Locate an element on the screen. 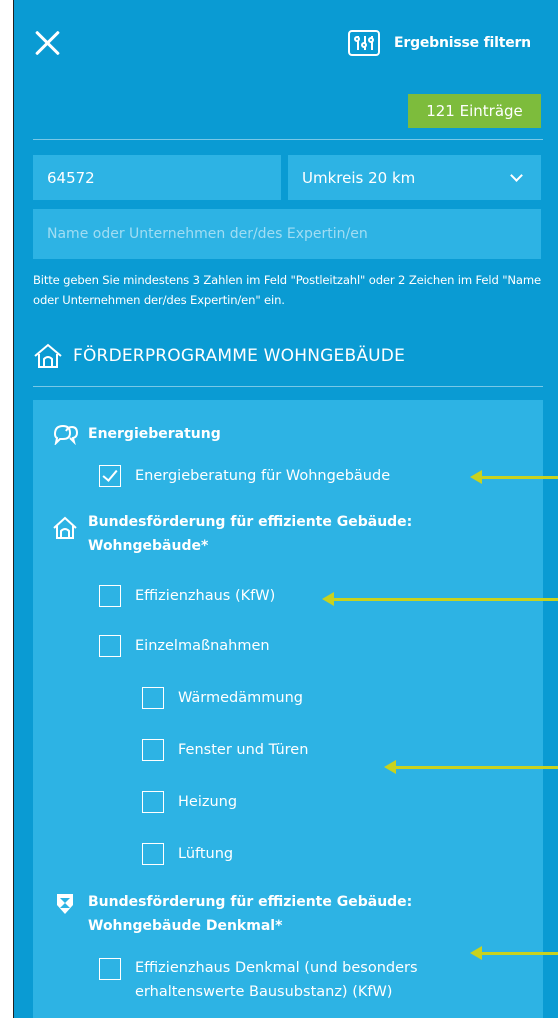 This screenshot has width=558, height=1018. option-label: Lüftung is located at coordinates (206, 854).